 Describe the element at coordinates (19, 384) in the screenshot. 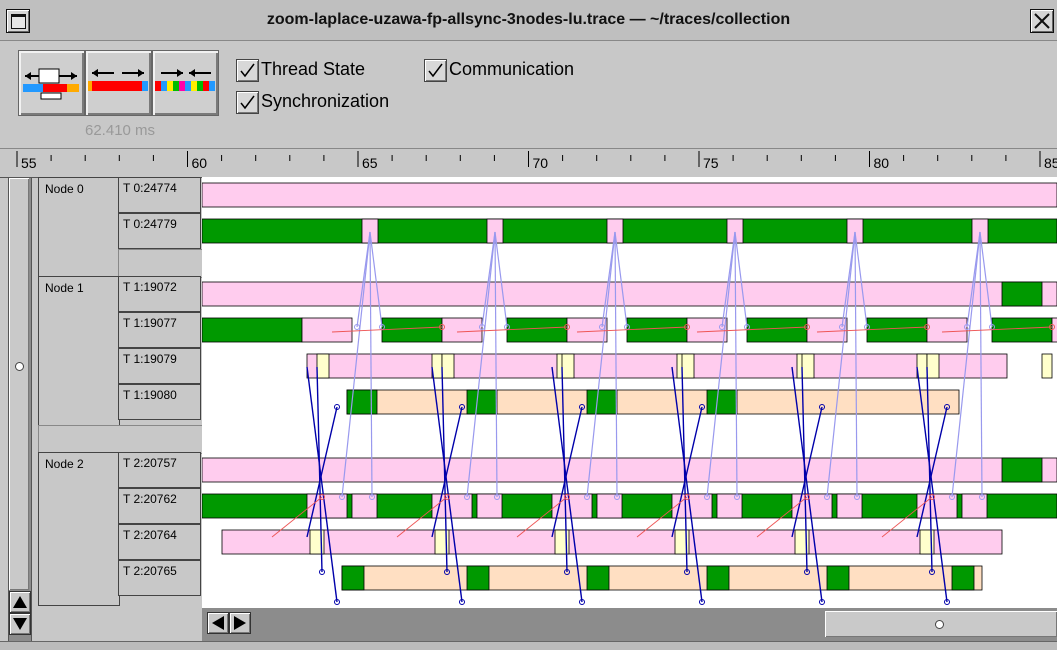

I see `vertical-scroll-thumb` at that location.